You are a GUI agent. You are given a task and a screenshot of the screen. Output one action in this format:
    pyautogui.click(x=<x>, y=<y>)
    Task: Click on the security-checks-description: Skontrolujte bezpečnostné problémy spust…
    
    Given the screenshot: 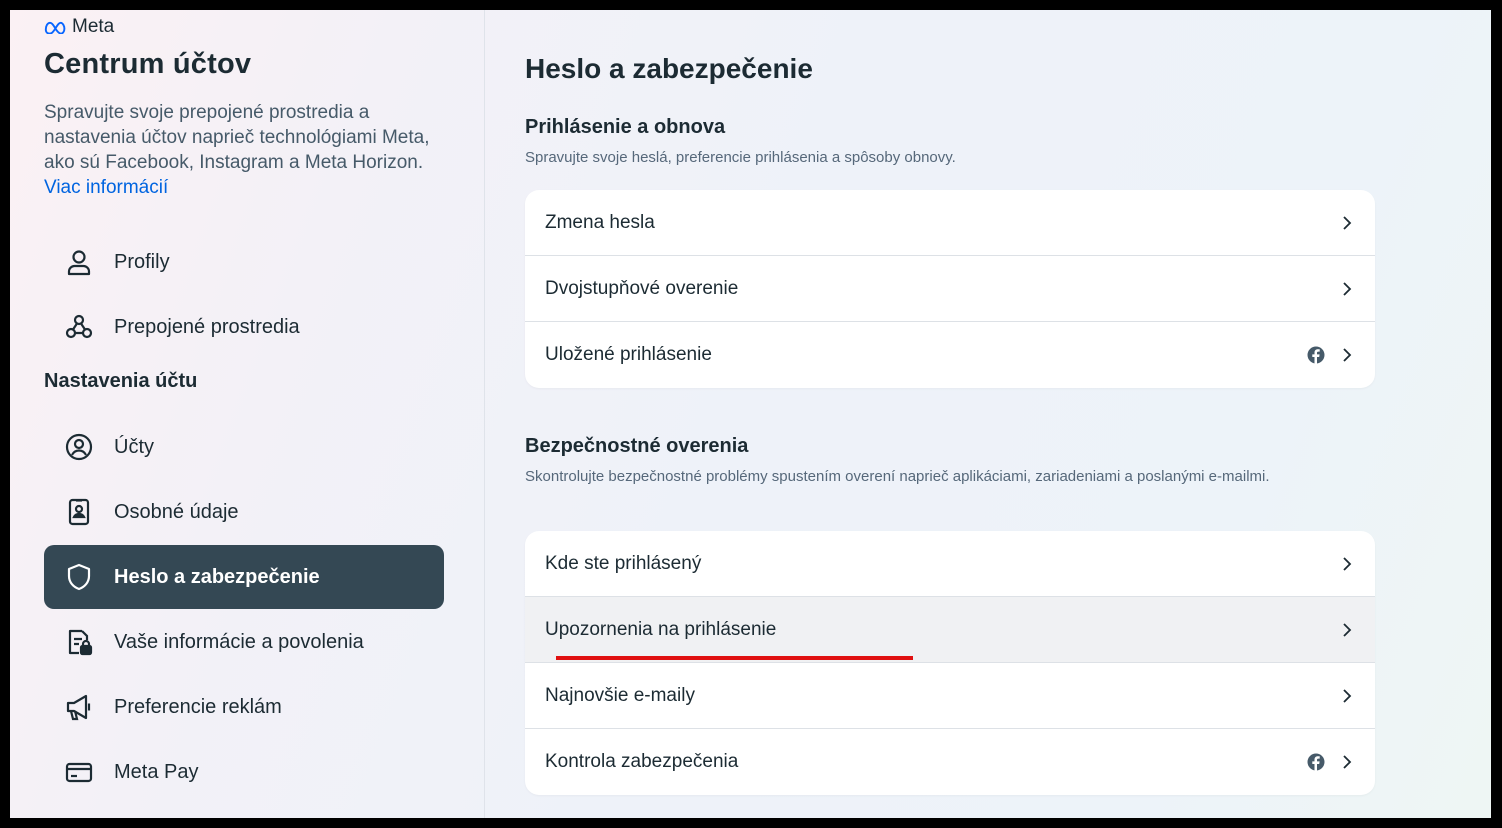 What is the action you would take?
    pyautogui.click(x=897, y=476)
    